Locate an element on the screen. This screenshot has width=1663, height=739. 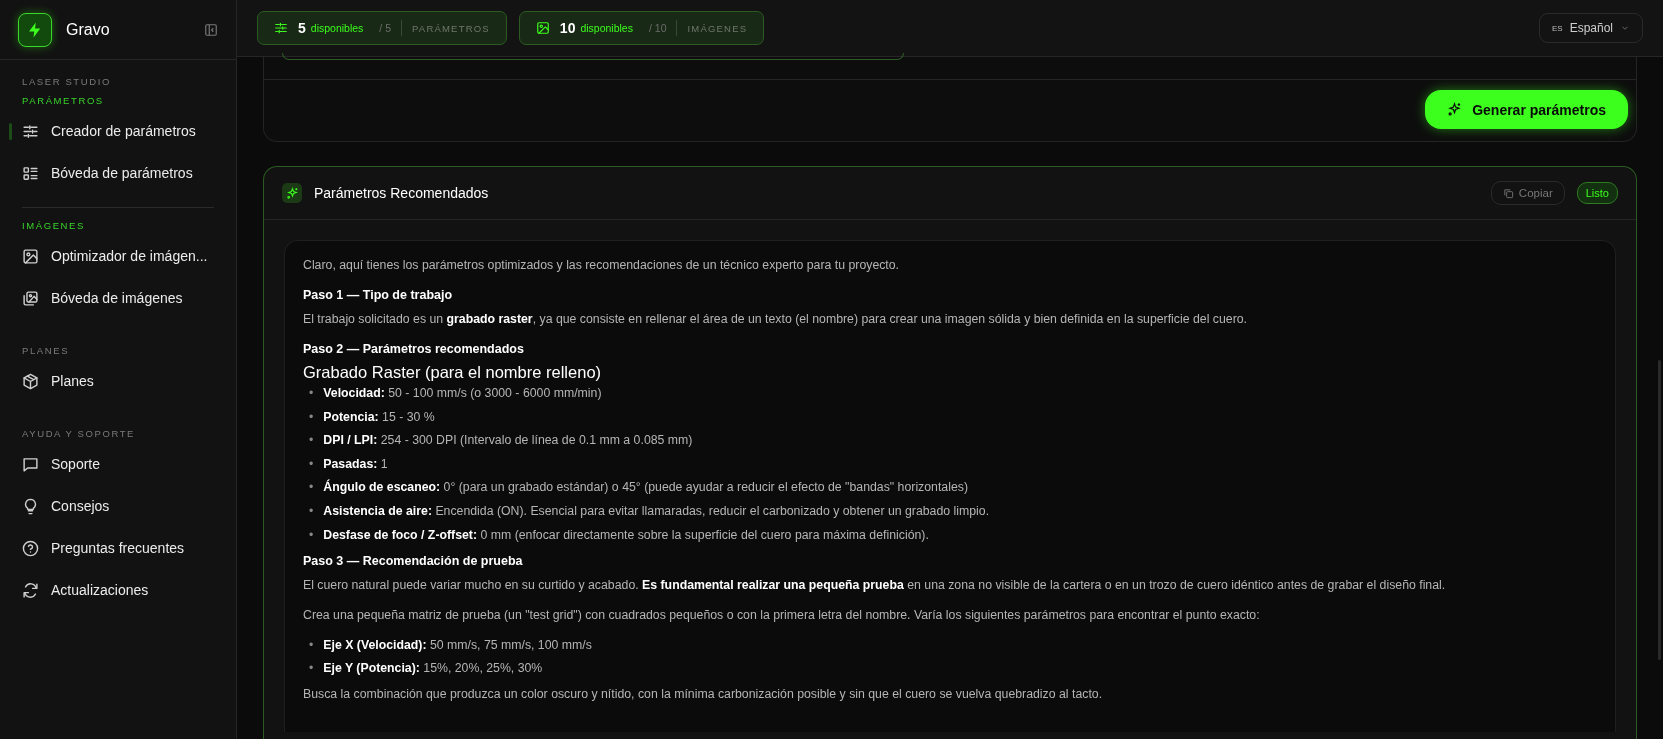
credit-label: PARÁMETROS is located at coordinates (451, 28).